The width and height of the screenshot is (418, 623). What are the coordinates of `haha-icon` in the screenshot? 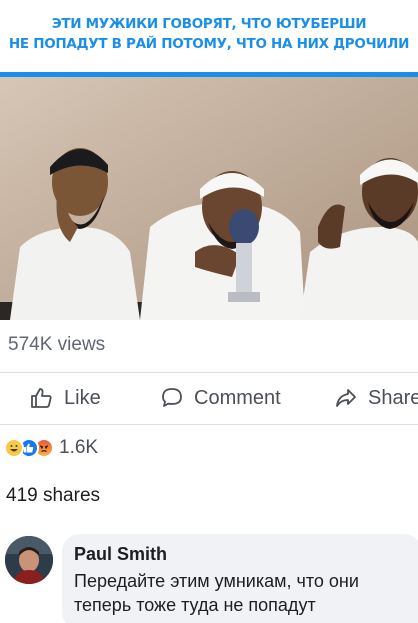 It's located at (14, 448).